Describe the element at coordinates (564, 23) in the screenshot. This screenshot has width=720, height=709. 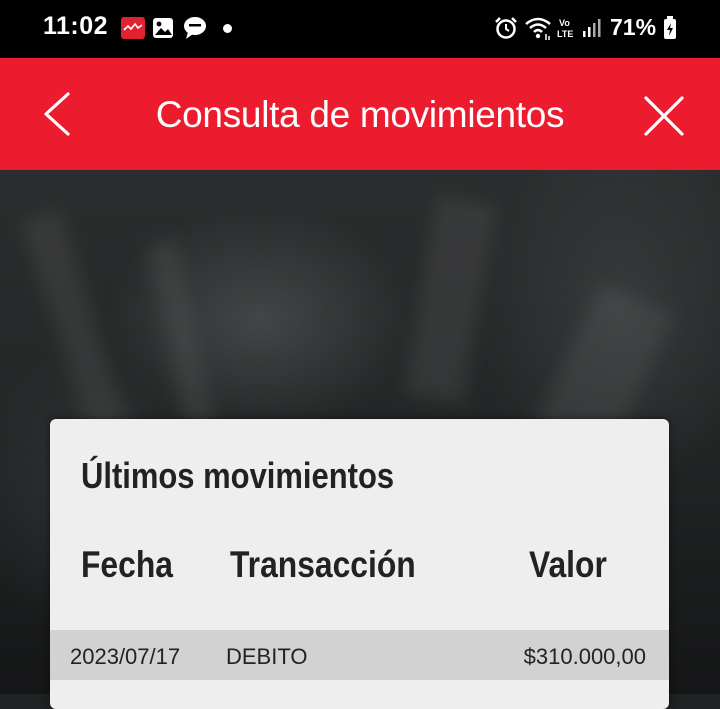
I see `svg-text: Vo` at that location.